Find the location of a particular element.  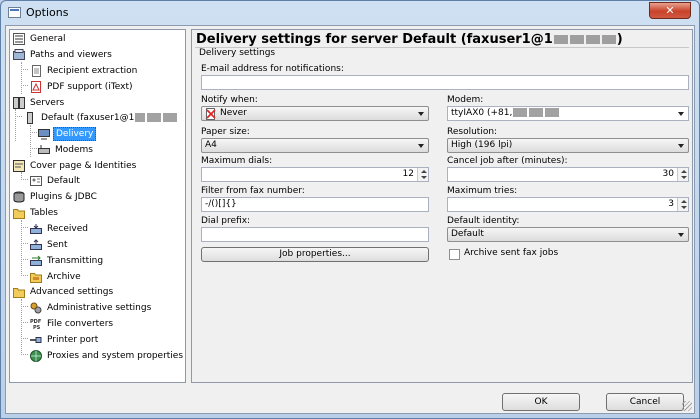

resolution-value: High (196 lpi) is located at coordinates (482, 145).